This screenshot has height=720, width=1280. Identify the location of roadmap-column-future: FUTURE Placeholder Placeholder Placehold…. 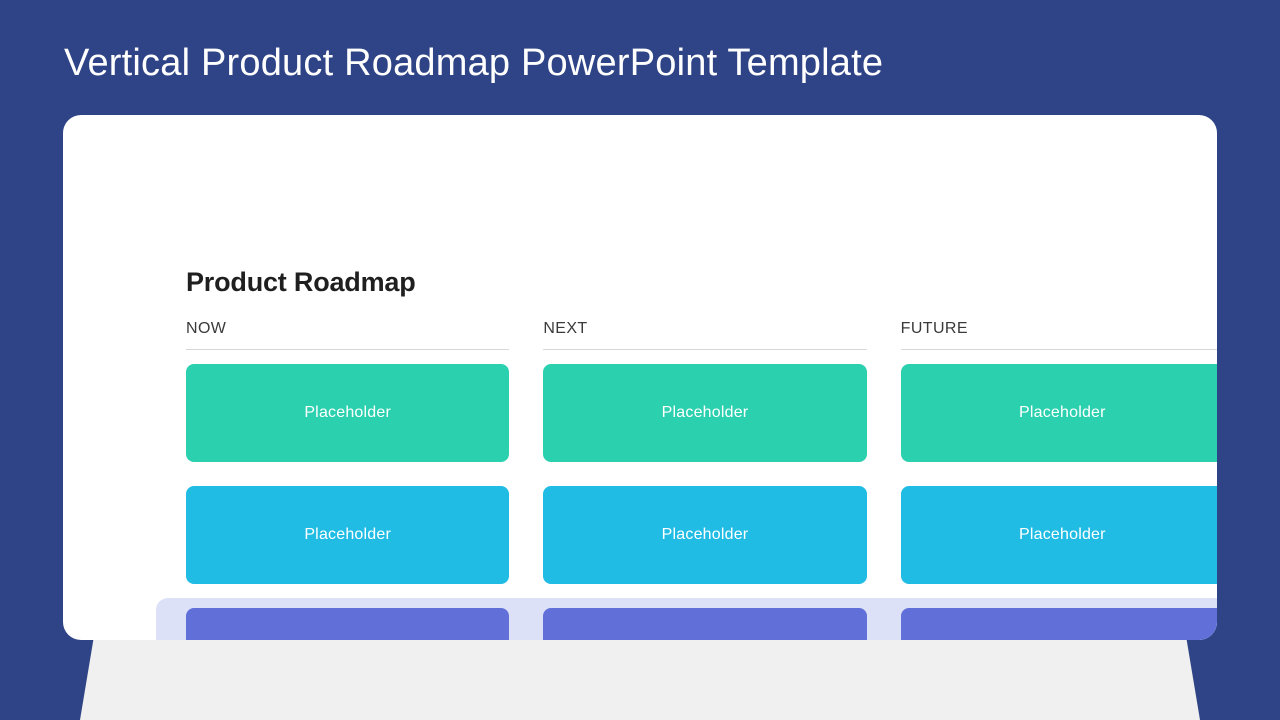
(1058, 480).